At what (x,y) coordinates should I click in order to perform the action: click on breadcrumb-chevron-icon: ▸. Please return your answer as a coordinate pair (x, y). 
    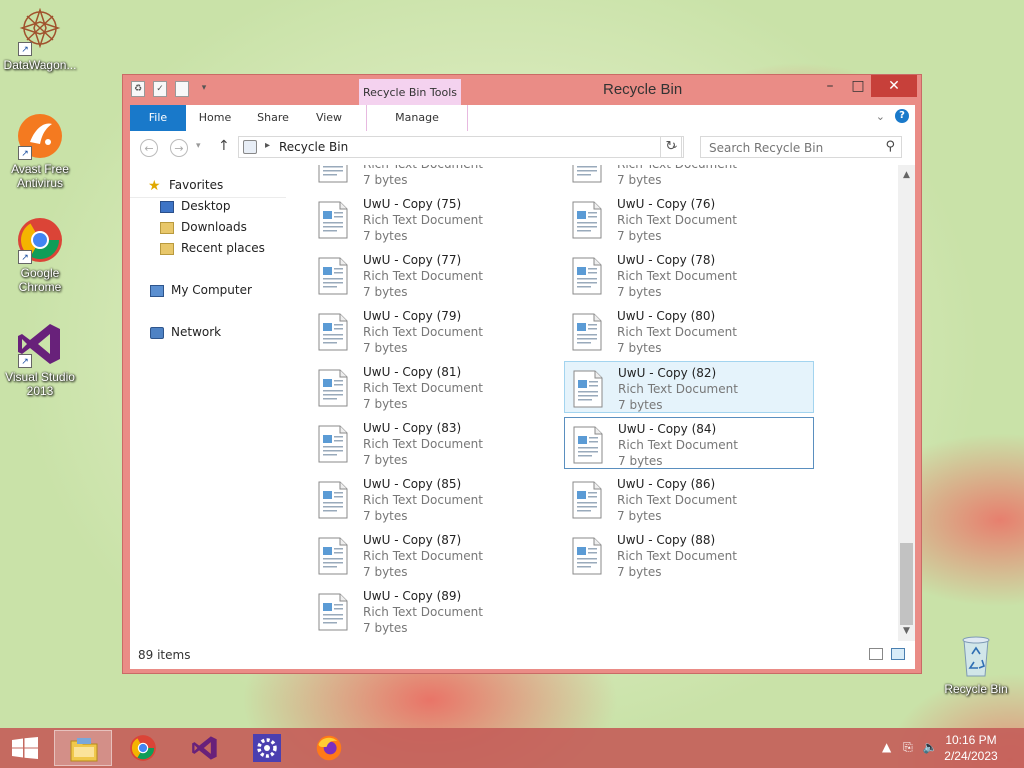
    Looking at the image, I should click on (267, 145).